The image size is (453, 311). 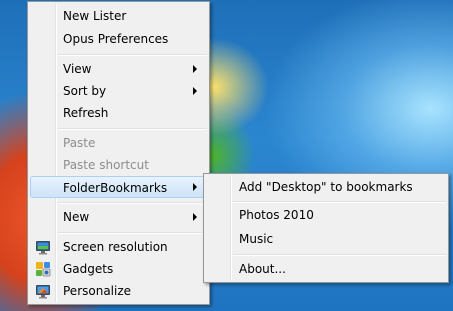 What do you see at coordinates (276, 215) in the screenshot?
I see `menu-item-label: Photos 2010` at bounding box center [276, 215].